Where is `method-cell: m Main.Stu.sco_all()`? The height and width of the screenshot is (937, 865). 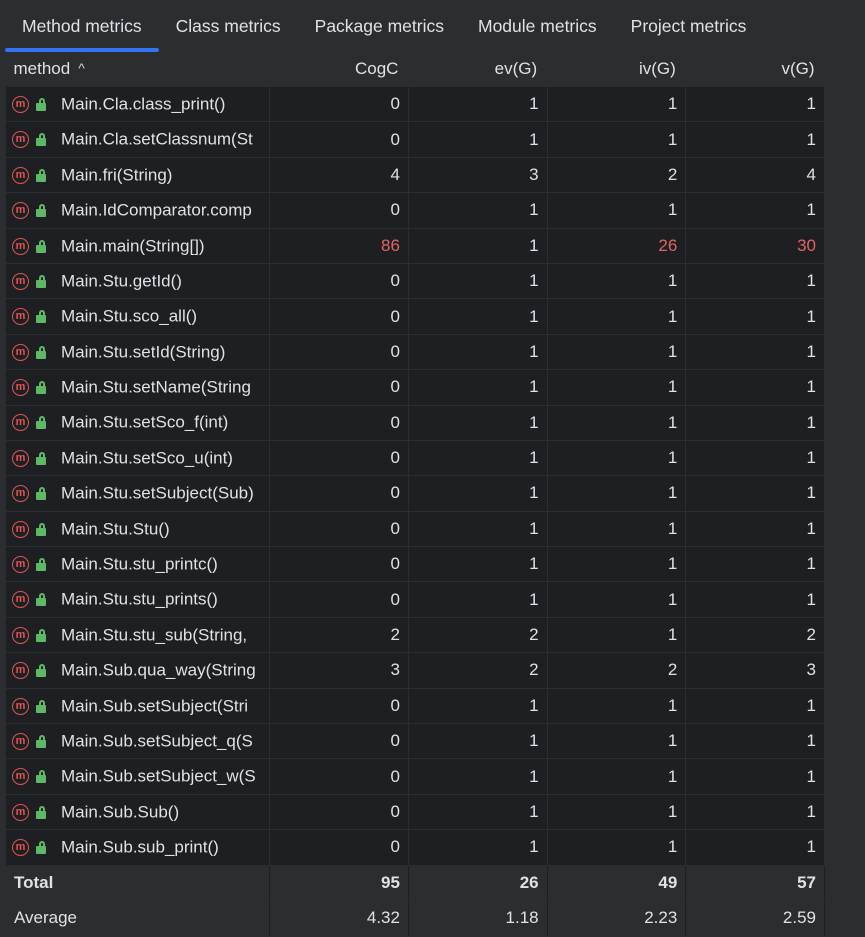
method-cell: m Main.Stu.sco_all() is located at coordinates (137, 316).